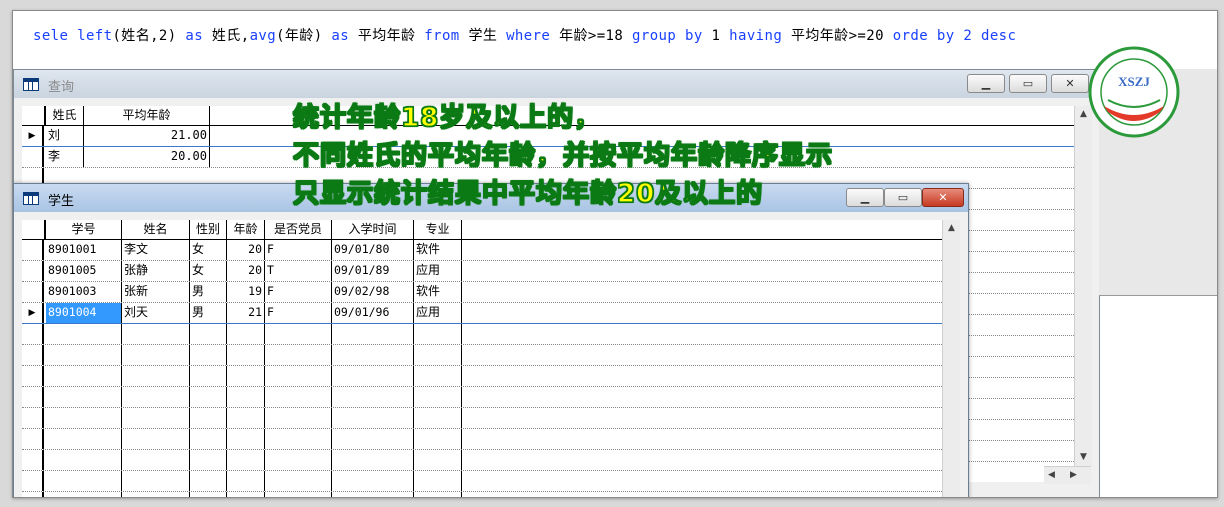 This screenshot has width=1224, height=507. Describe the element at coordinates (156, 229) in the screenshot. I see `column-header: 姓名` at that location.